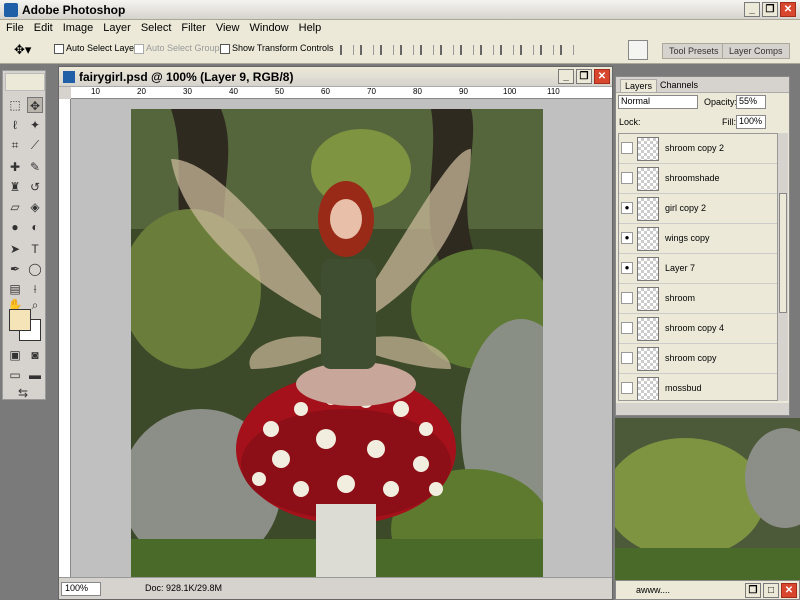 The height and width of the screenshot is (600, 800). What do you see at coordinates (157, 28) in the screenshot?
I see `menu-select: Select` at bounding box center [157, 28].